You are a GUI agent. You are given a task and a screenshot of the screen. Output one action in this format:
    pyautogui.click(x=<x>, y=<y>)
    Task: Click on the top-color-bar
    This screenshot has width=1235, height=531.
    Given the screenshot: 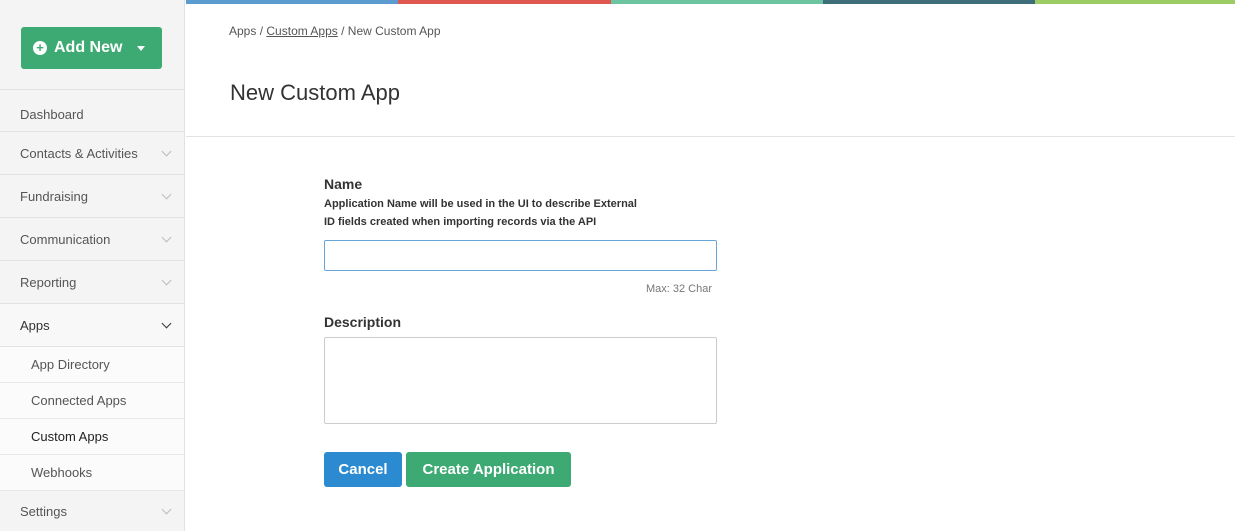 What is the action you would take?
    pyautogui.click(x=710, y=5)
    